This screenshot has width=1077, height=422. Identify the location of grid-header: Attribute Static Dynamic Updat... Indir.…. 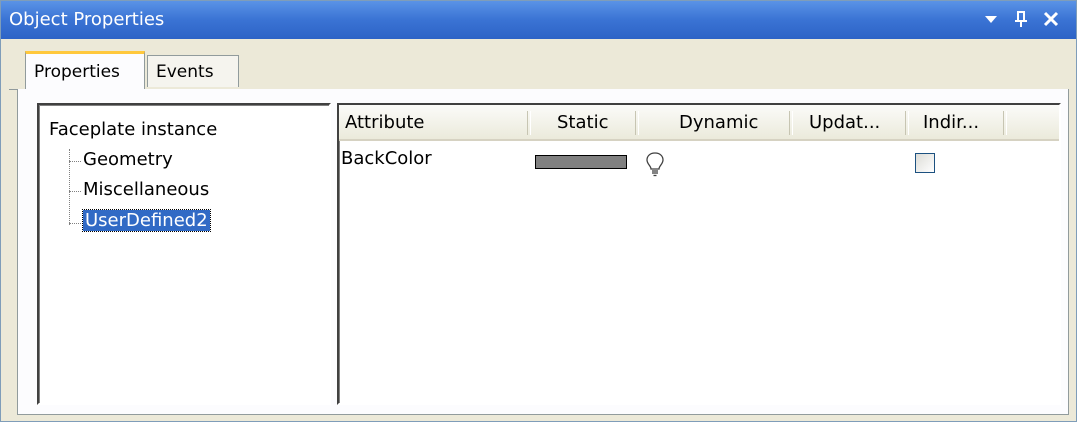
(699, 123).